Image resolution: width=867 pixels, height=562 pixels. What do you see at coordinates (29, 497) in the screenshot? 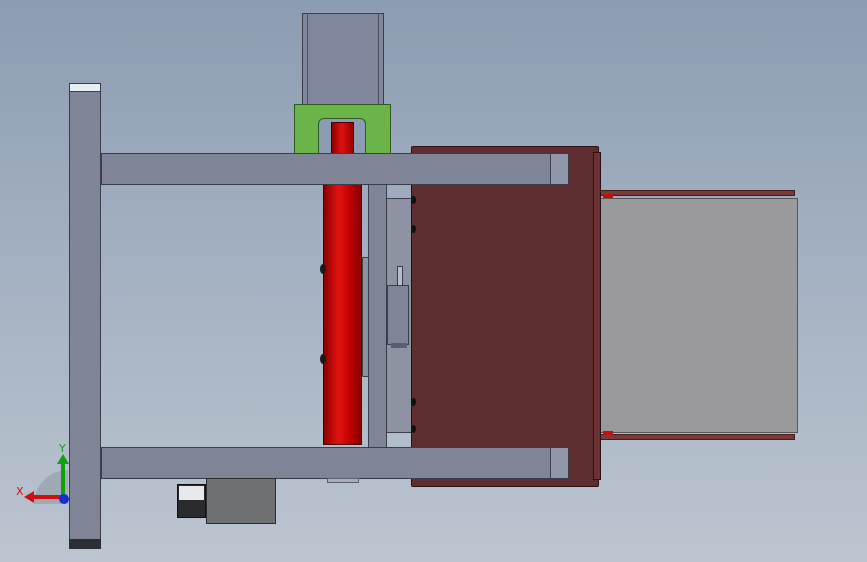
I see `x-axis-arrowhead` at bounding box center [29, 497].